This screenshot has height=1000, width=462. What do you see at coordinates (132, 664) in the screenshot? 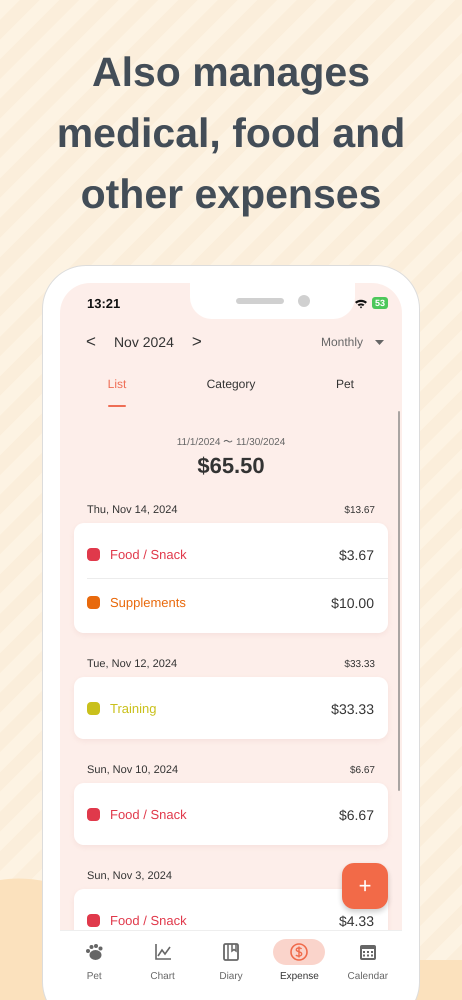
I see `day-date: Tue, Nov 12, 2024` at bounding box center [132, 664].